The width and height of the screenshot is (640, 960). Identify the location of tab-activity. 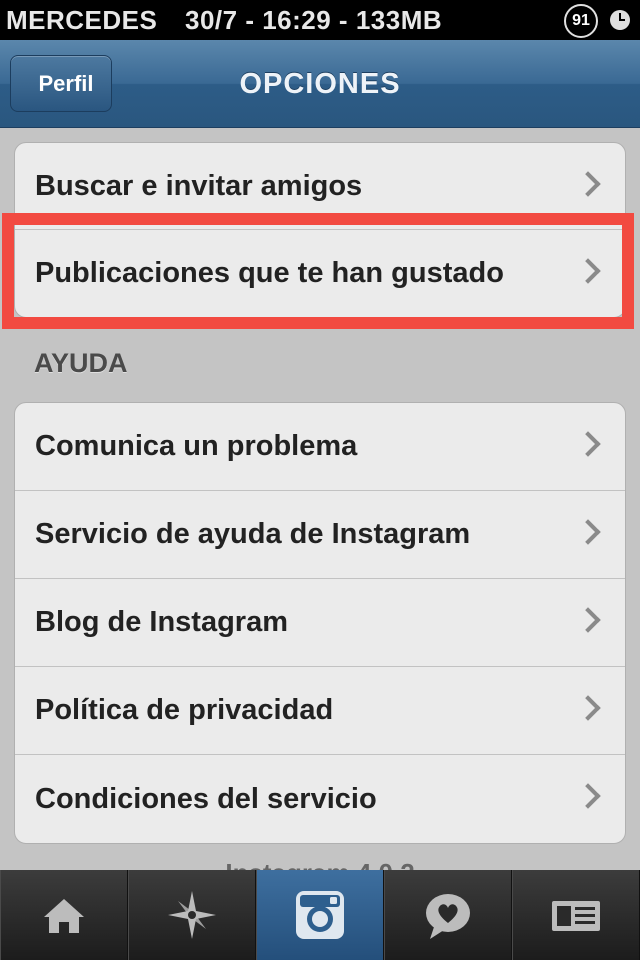
(448, 915).